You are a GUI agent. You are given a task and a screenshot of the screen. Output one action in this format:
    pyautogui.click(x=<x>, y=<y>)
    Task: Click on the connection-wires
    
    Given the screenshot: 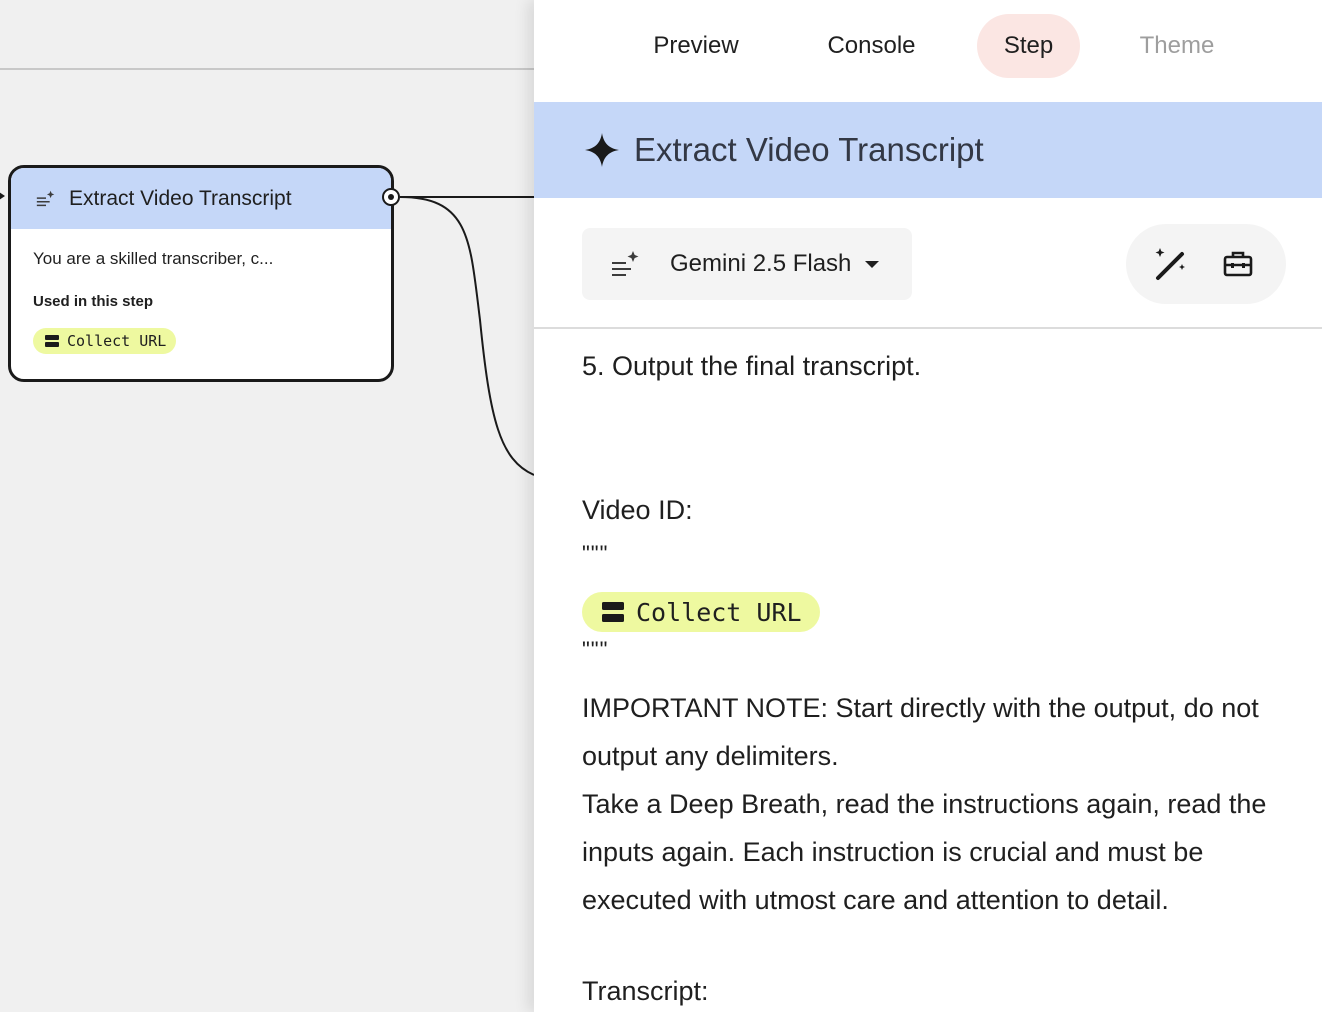 What is the action you would take?
    pyautogui.click(x=466, y=336)
    